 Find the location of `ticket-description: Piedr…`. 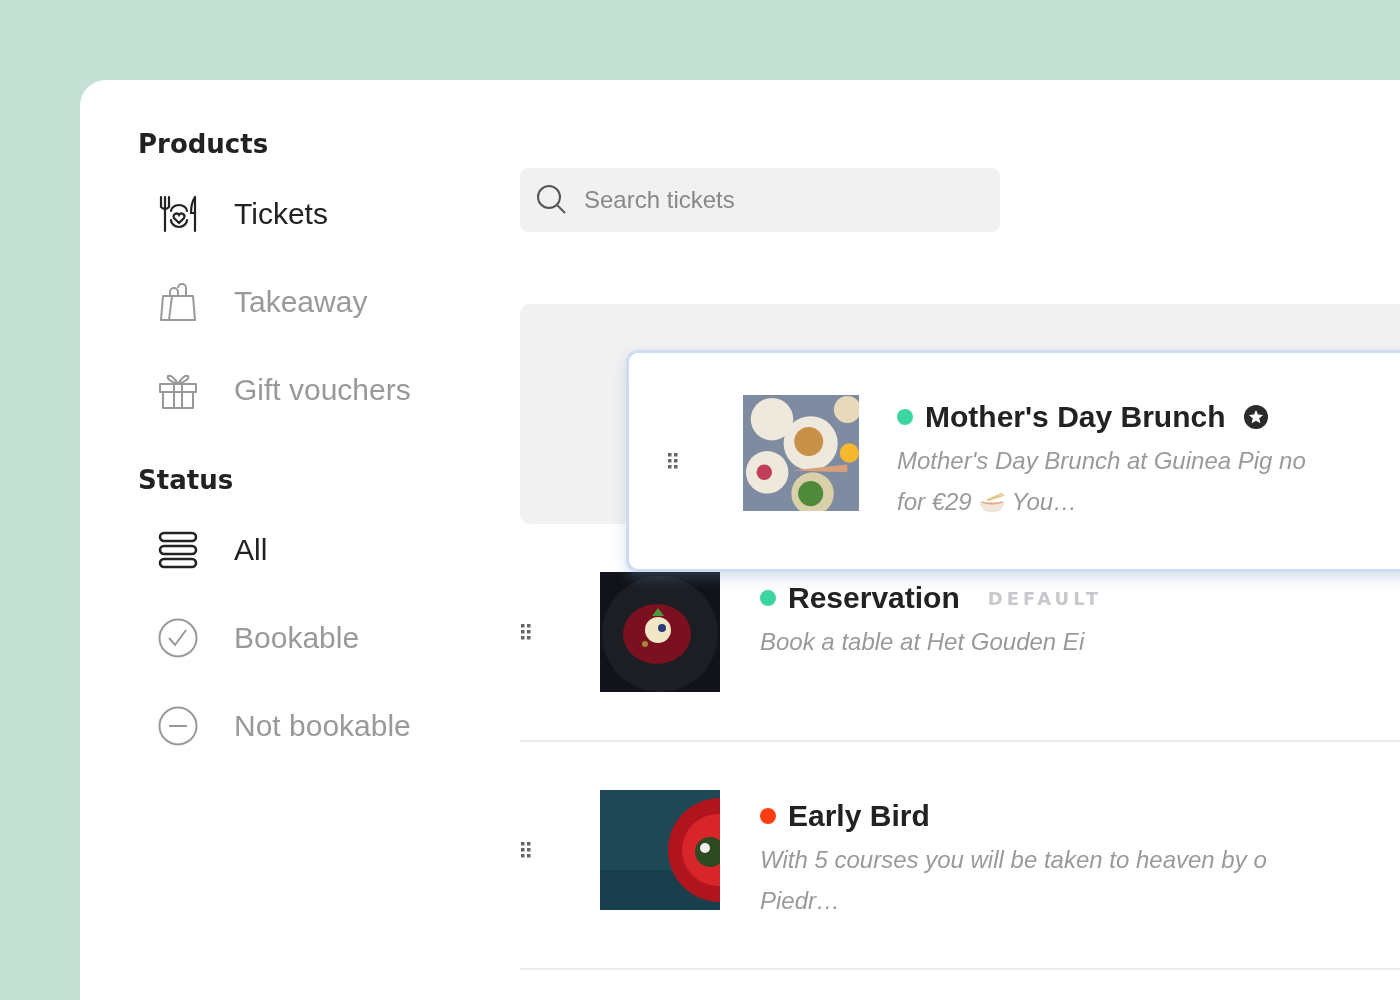

ticket-description: Piedr… is located at coordinates (800, 900).